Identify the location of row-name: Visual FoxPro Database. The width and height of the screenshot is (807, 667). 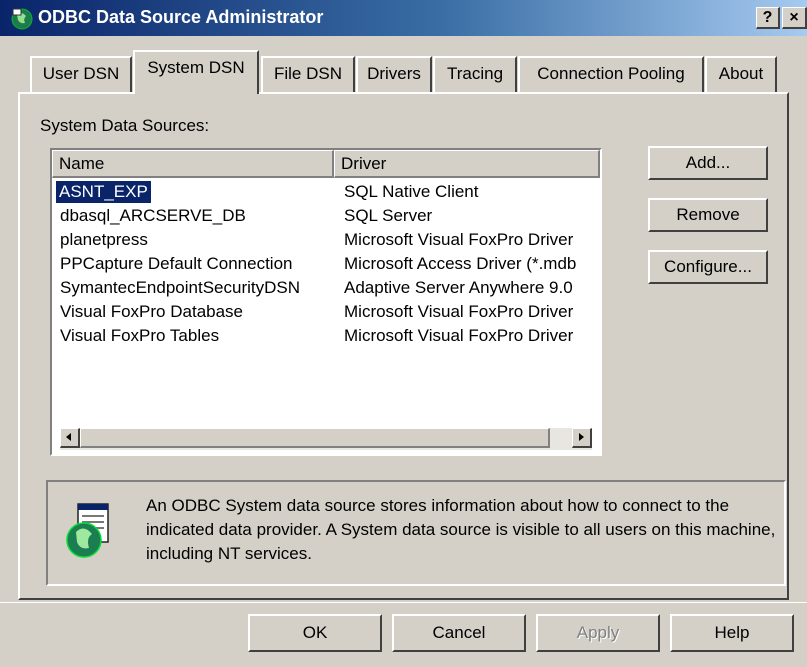
(152, 311).